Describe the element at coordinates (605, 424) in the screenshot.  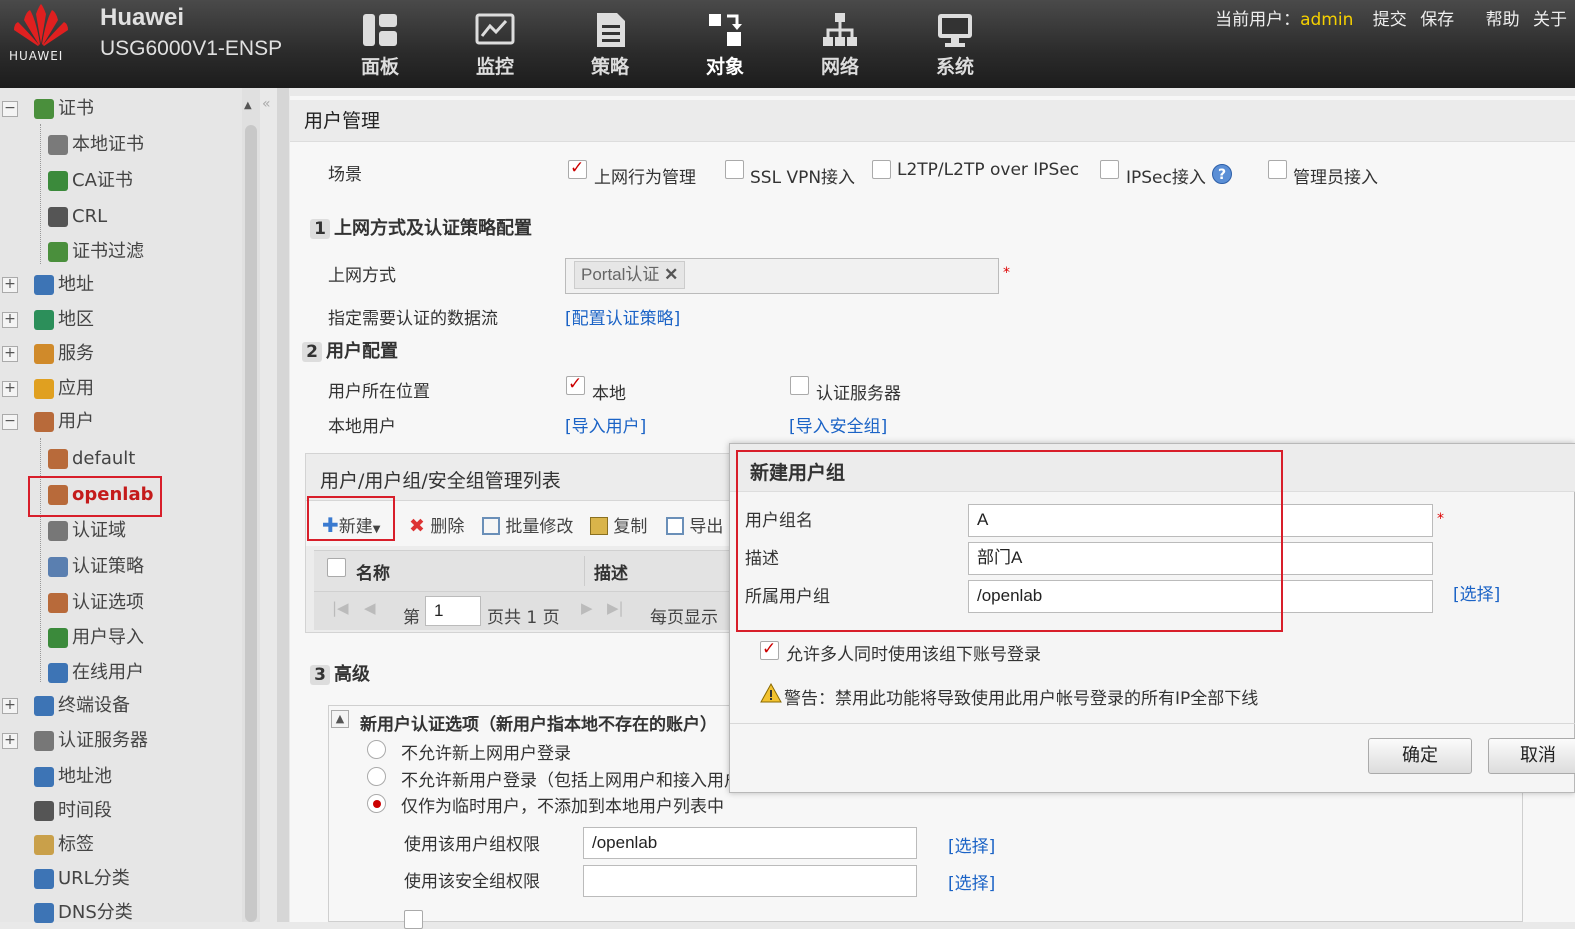
I see `import-user-link: [导入用户]` at that location.